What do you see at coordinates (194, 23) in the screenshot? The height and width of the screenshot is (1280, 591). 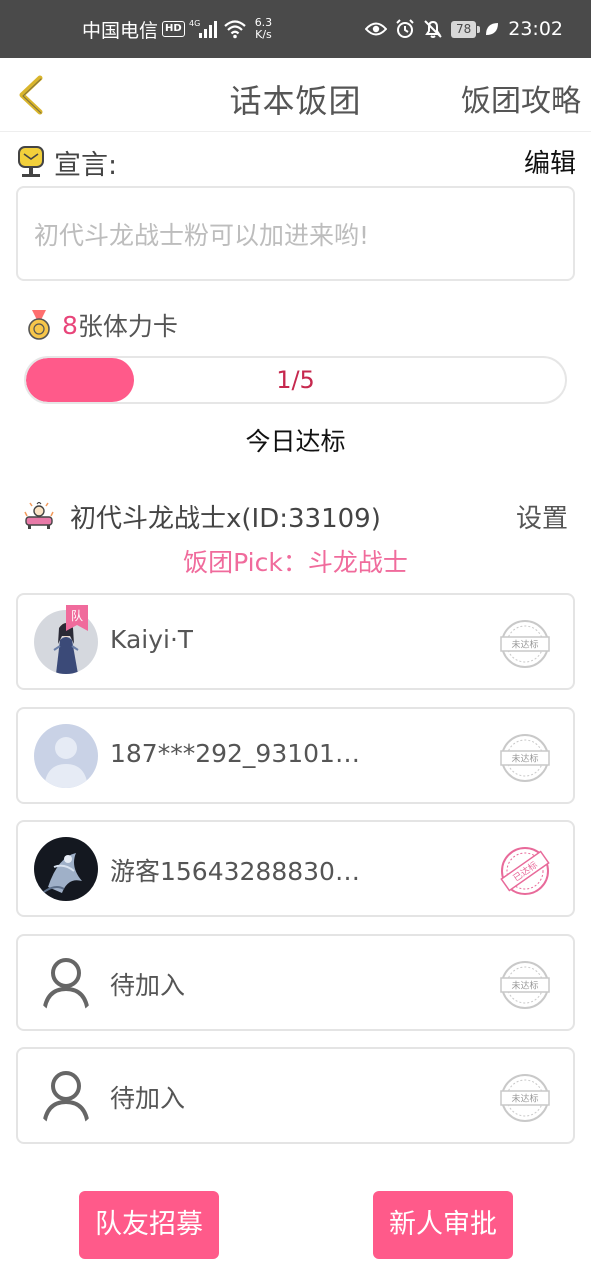 I see `network-label: 4G` at bounding box center [194, 23].